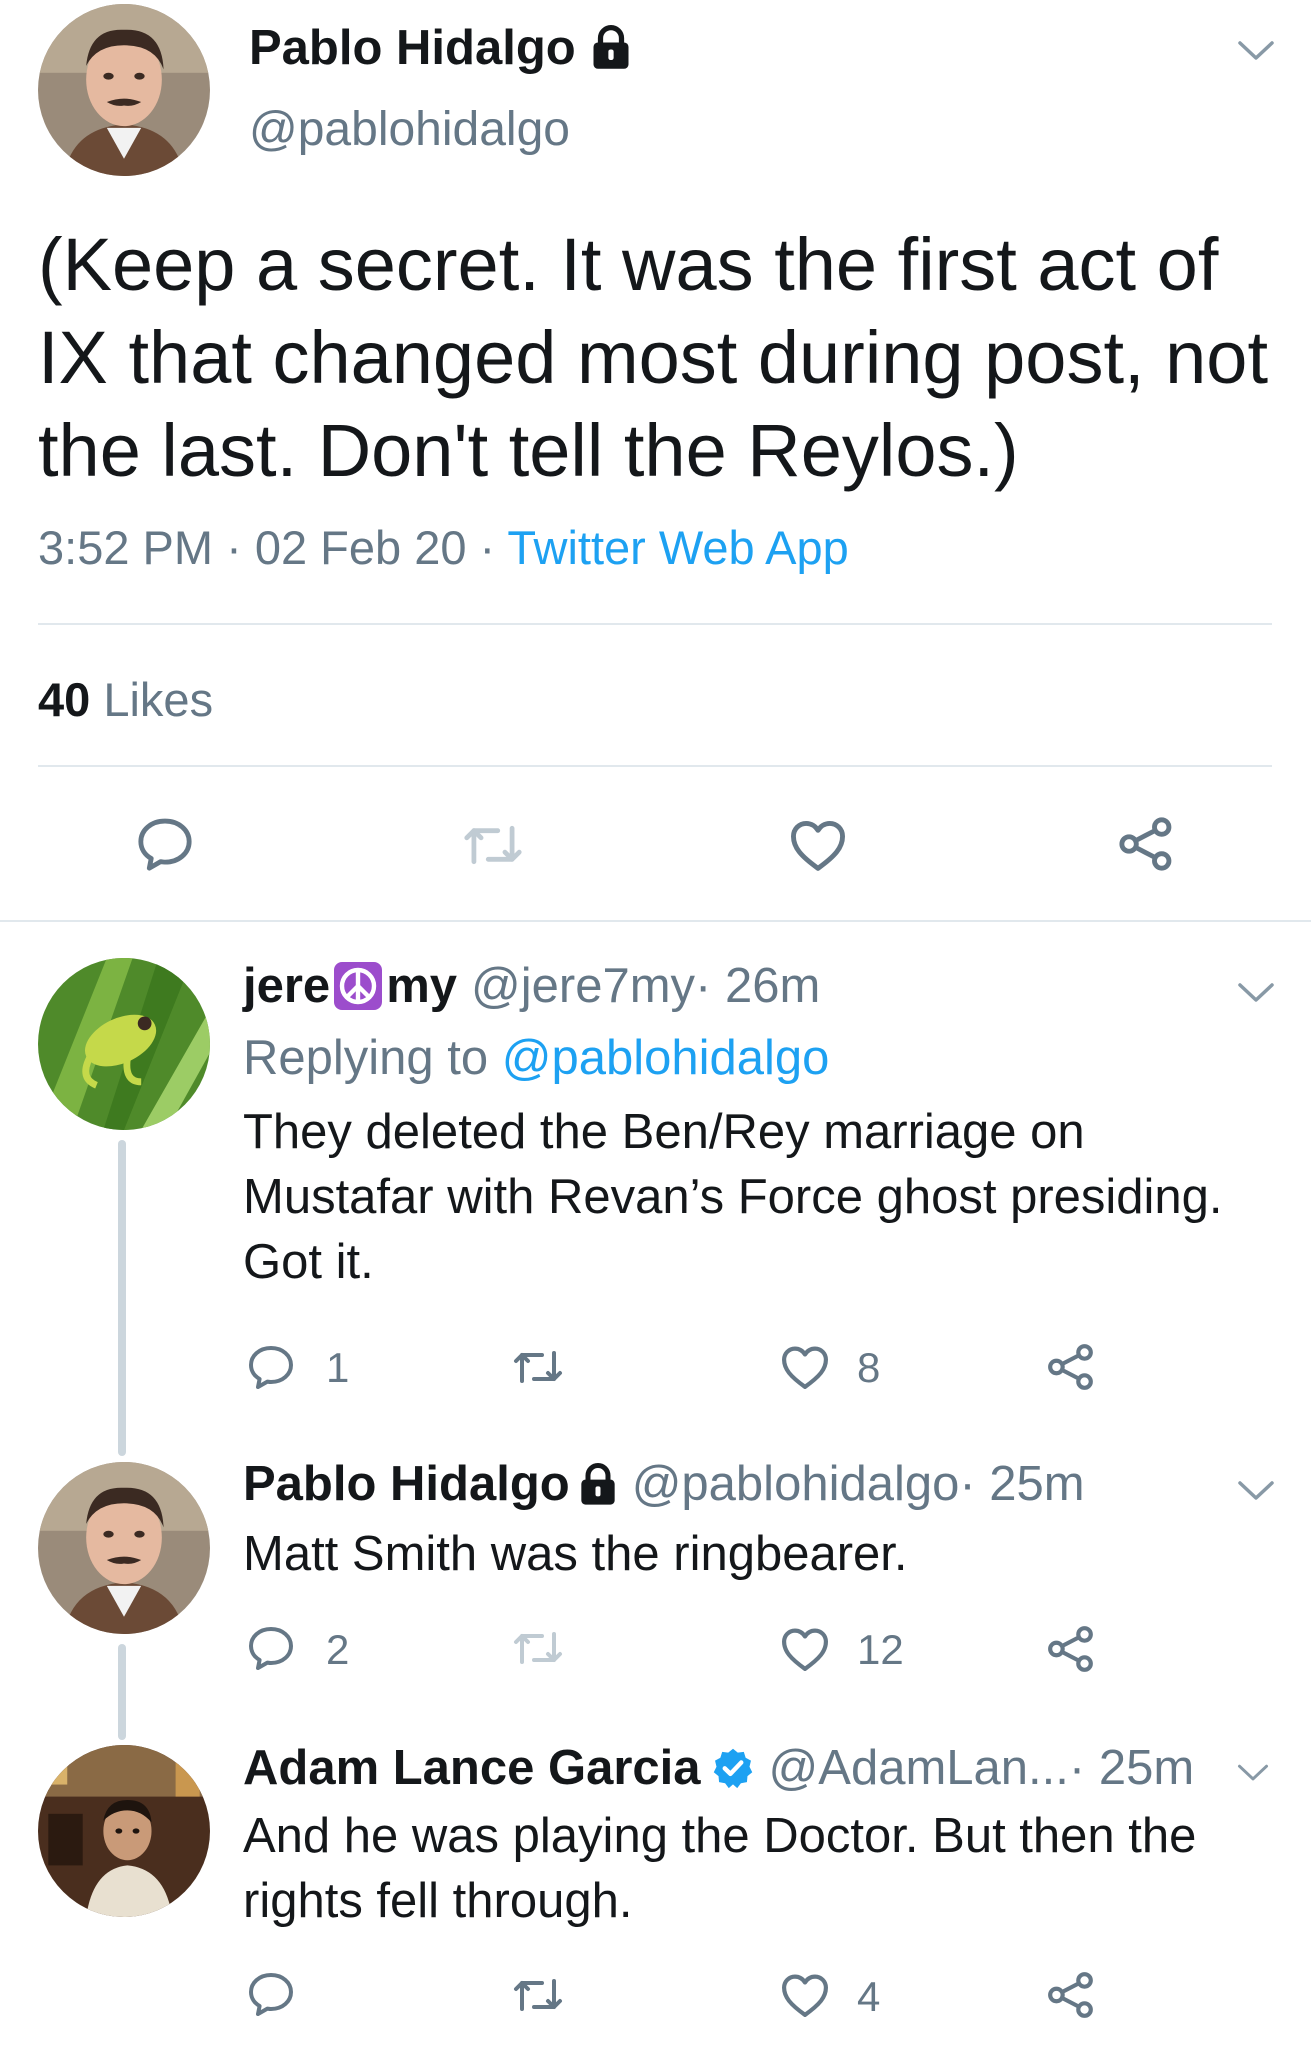 Image resolution: width=1311 pixels, height=2048 pixels. I want to click on tweet-time: 3:52 PM, so click(126, 547).